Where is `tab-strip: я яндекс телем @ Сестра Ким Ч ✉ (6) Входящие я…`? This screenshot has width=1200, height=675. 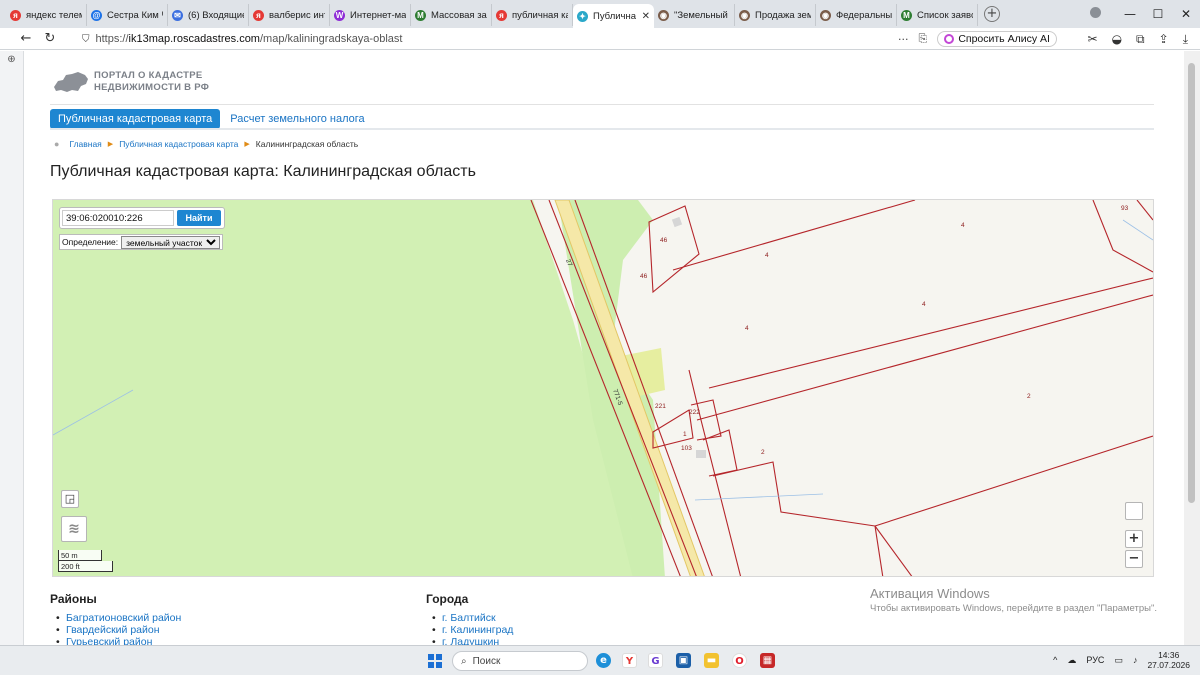 tab-strip: я яндекс телем @ Сестра Ким Ч ✉ (6) Входящие я… is located at coordinates (600, 14).